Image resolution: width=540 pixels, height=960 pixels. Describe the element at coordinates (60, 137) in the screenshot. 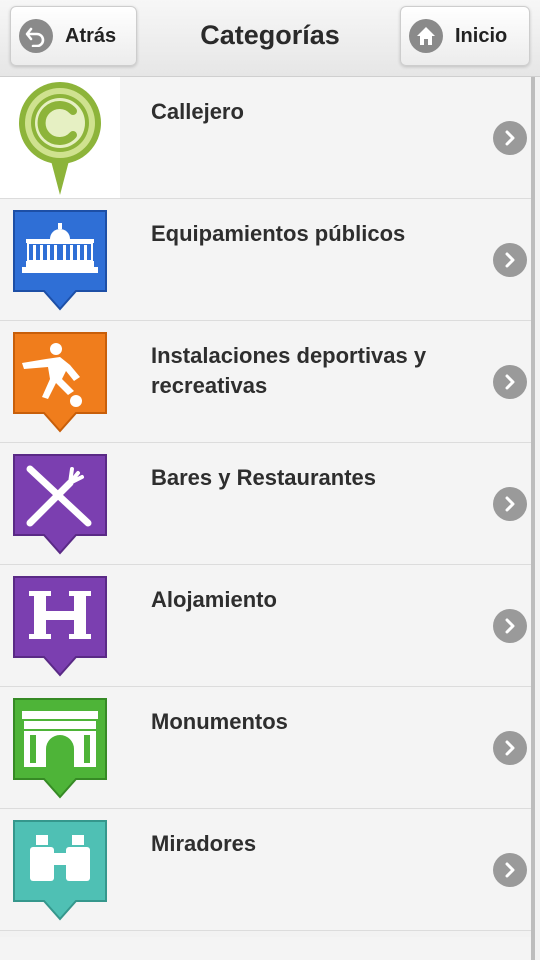

I see `callejero-pin-icon` at that location.